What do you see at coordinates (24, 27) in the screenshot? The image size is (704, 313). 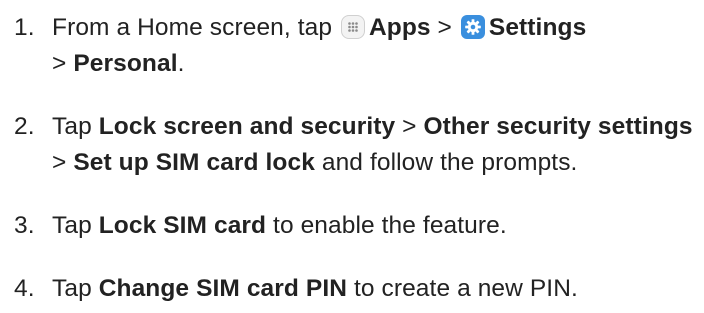 I see `step-number: 1.` at bounding box center [24, 27].